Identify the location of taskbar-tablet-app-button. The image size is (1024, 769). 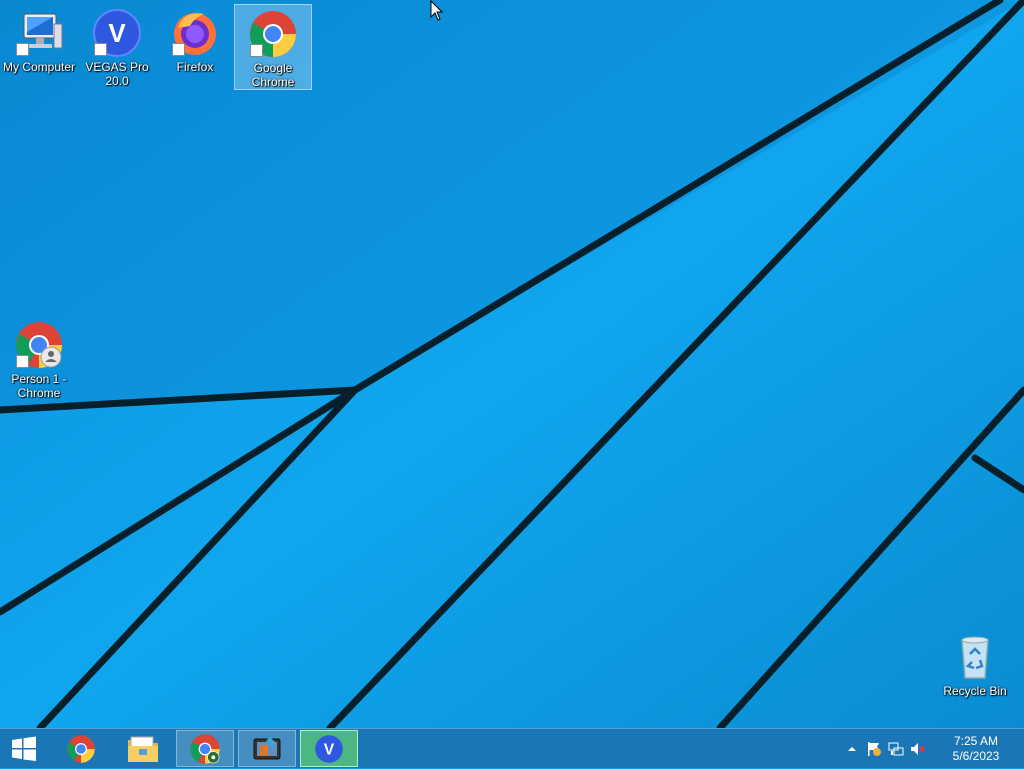
(267, 748).